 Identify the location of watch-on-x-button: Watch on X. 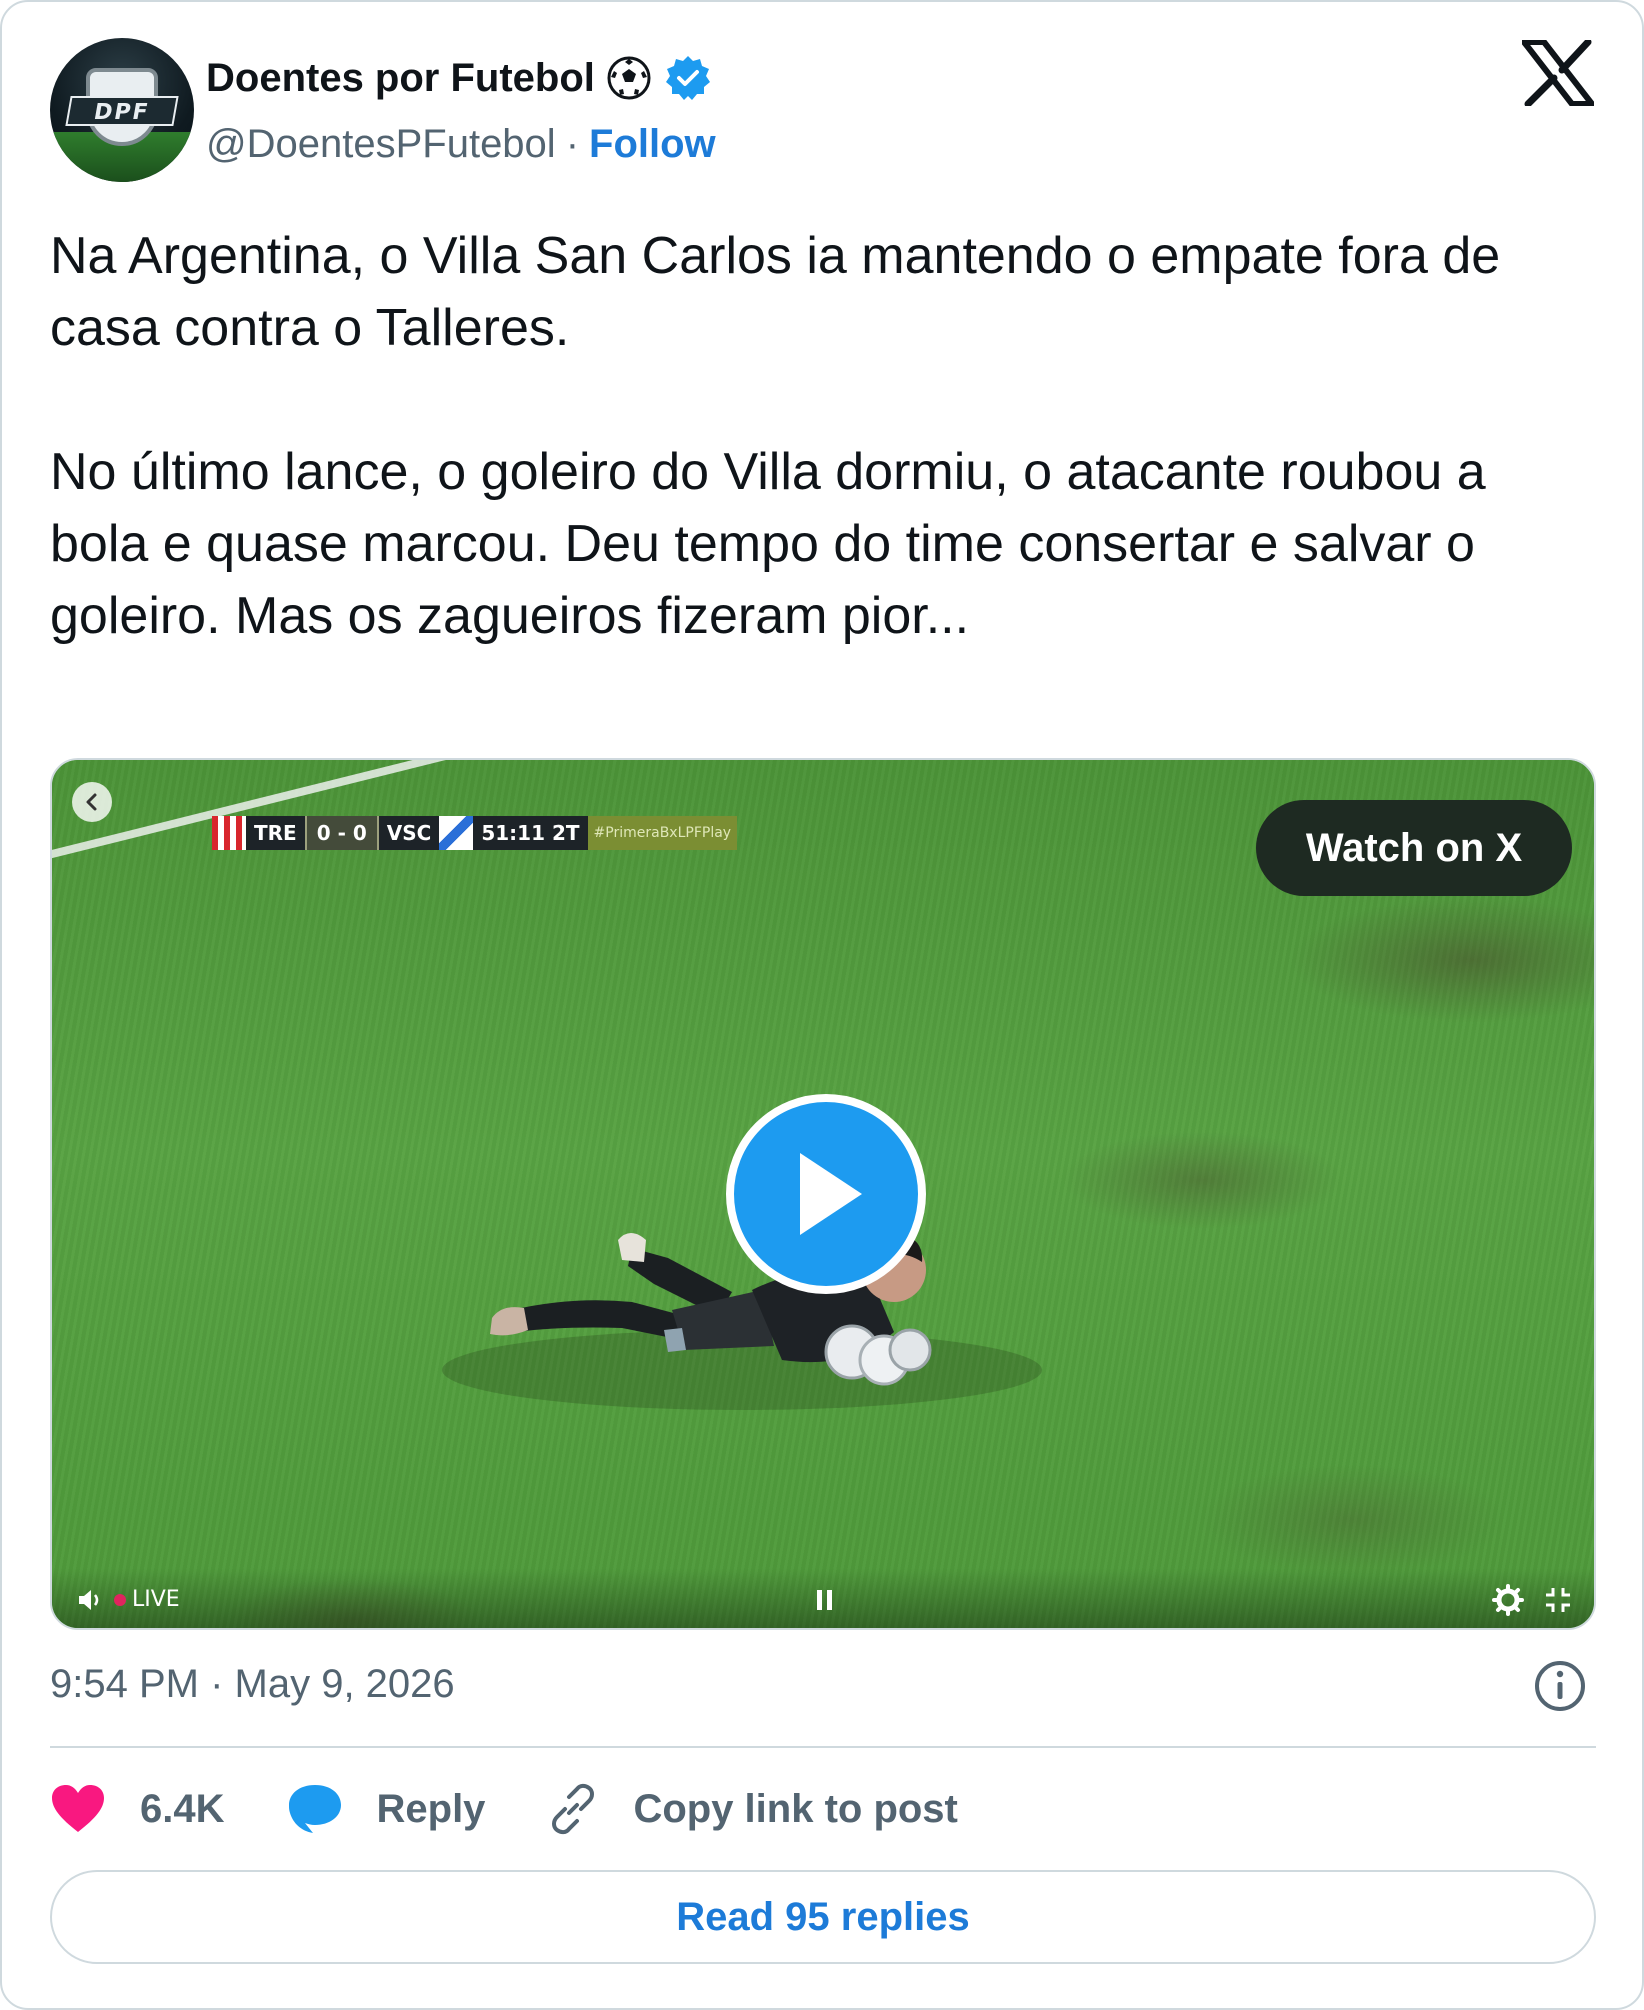
(1414, 848).